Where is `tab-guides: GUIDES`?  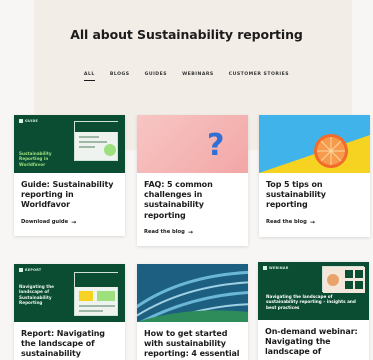 tab-guides: GUIDES is located at coordinates (156, 76).